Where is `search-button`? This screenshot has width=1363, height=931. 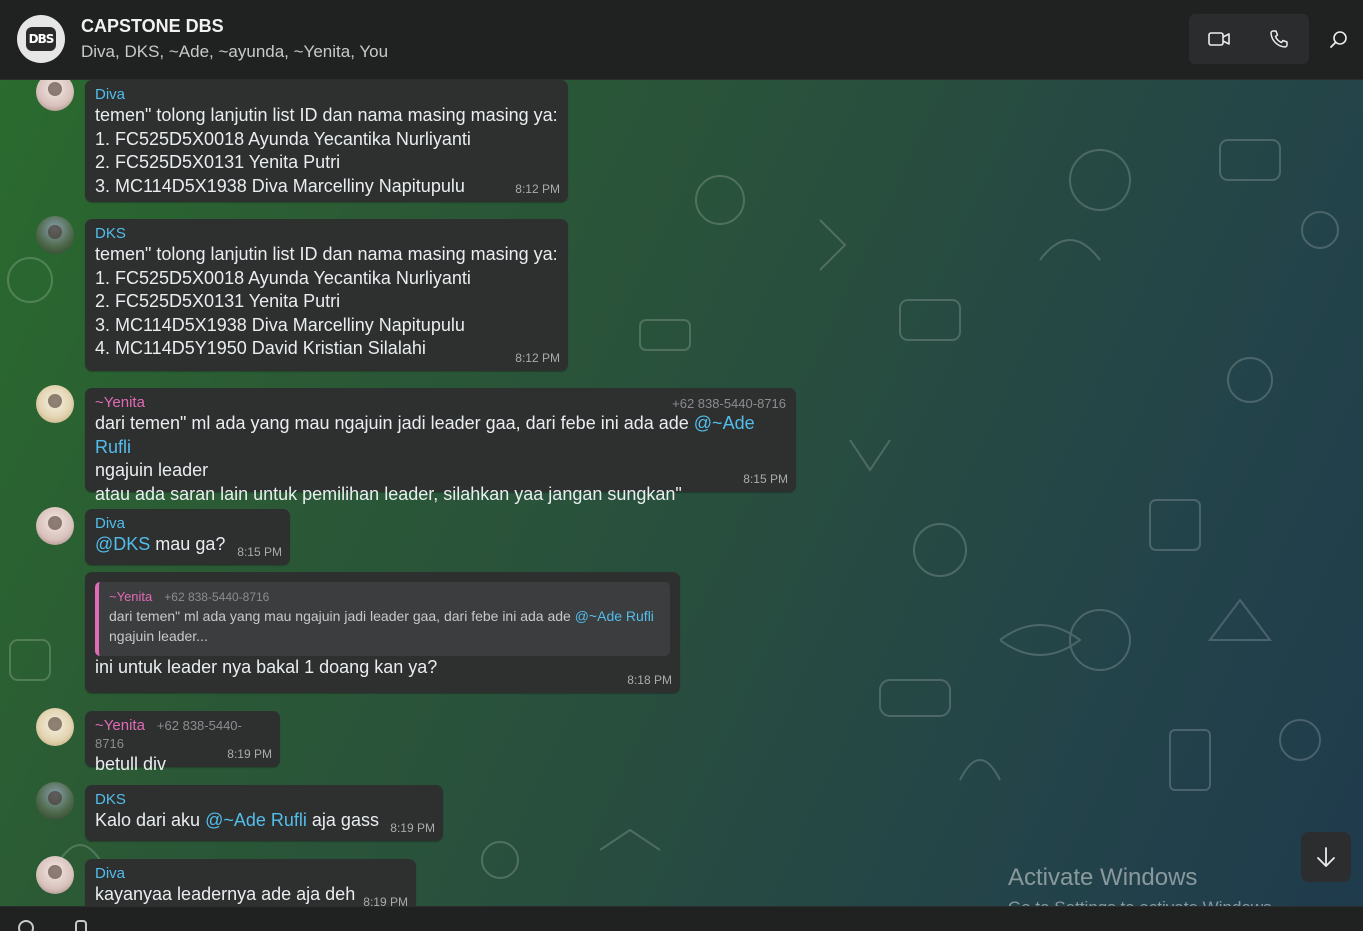 search-button is located at coordinates (1339, 40).